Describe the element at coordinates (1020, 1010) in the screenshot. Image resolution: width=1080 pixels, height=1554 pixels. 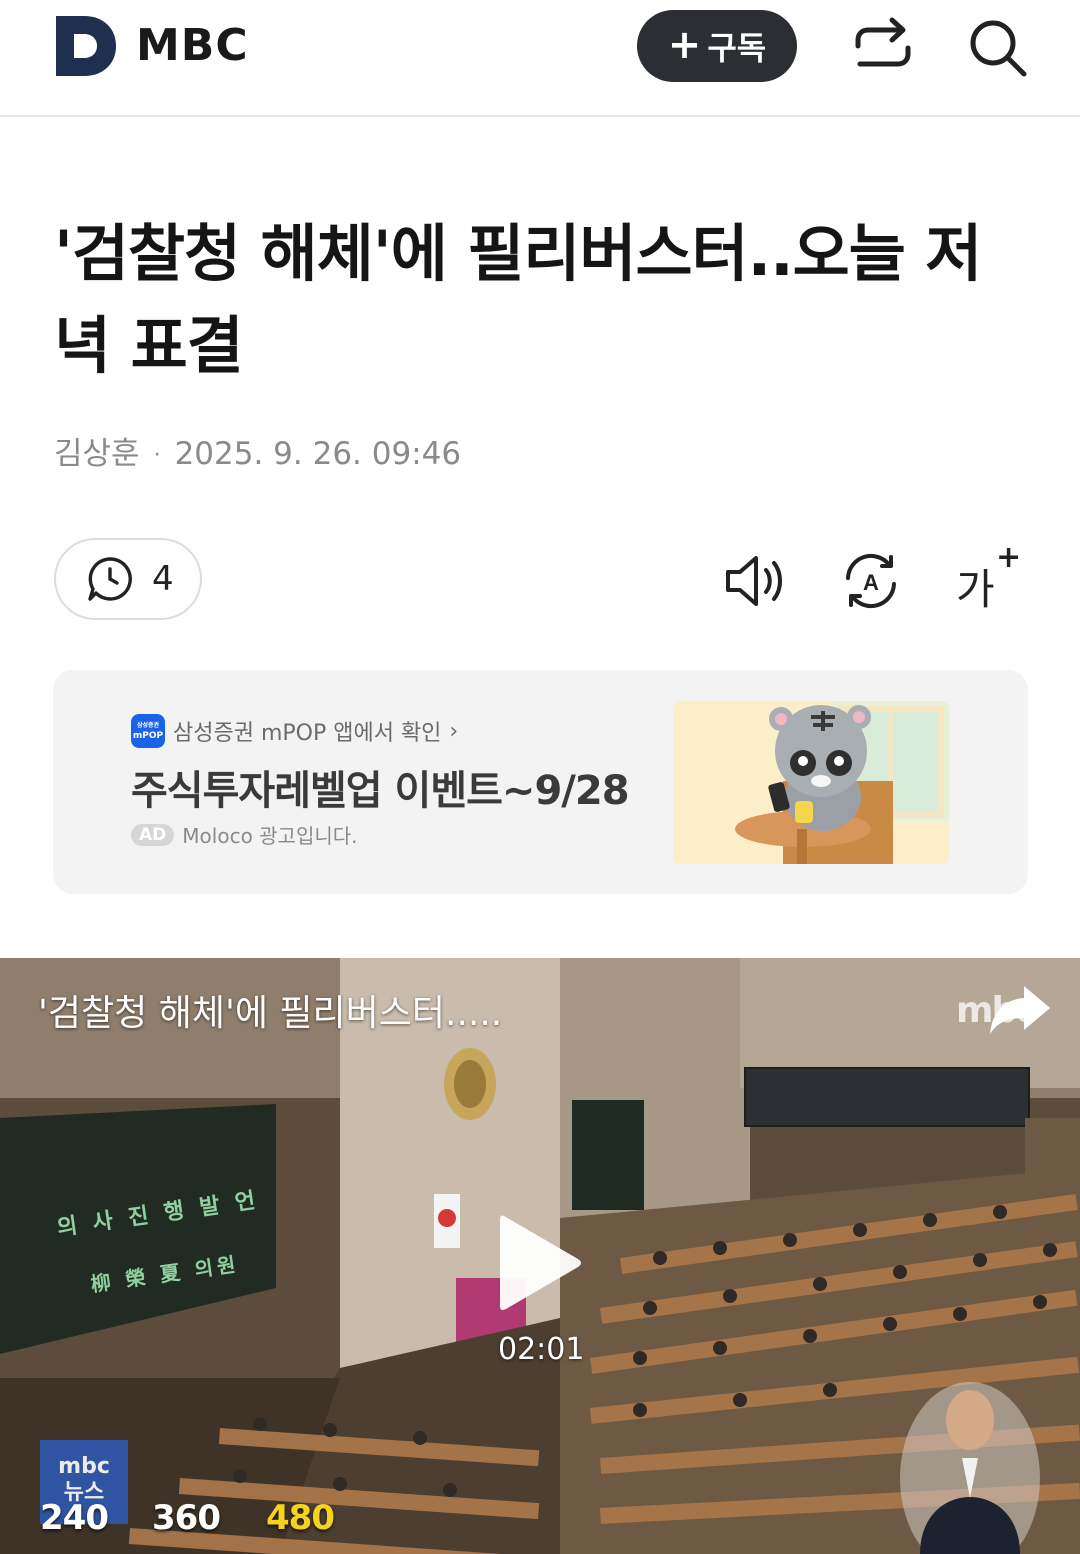
I see `video-share-icon` at that location.